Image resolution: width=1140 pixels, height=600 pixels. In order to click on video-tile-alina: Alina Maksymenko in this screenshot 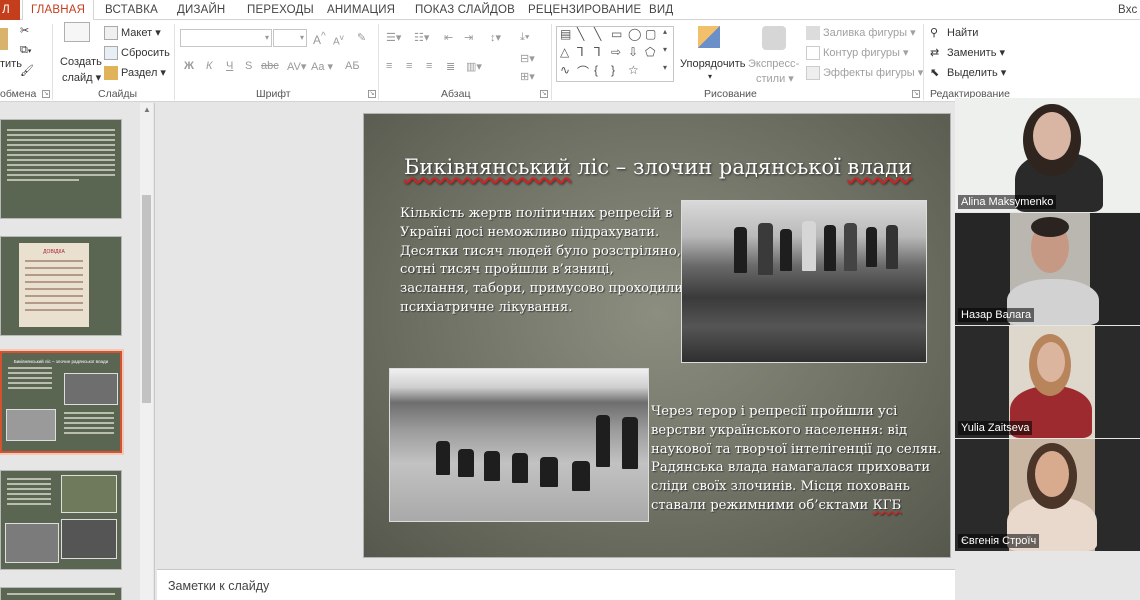, I will do `click(1047, 155)`.